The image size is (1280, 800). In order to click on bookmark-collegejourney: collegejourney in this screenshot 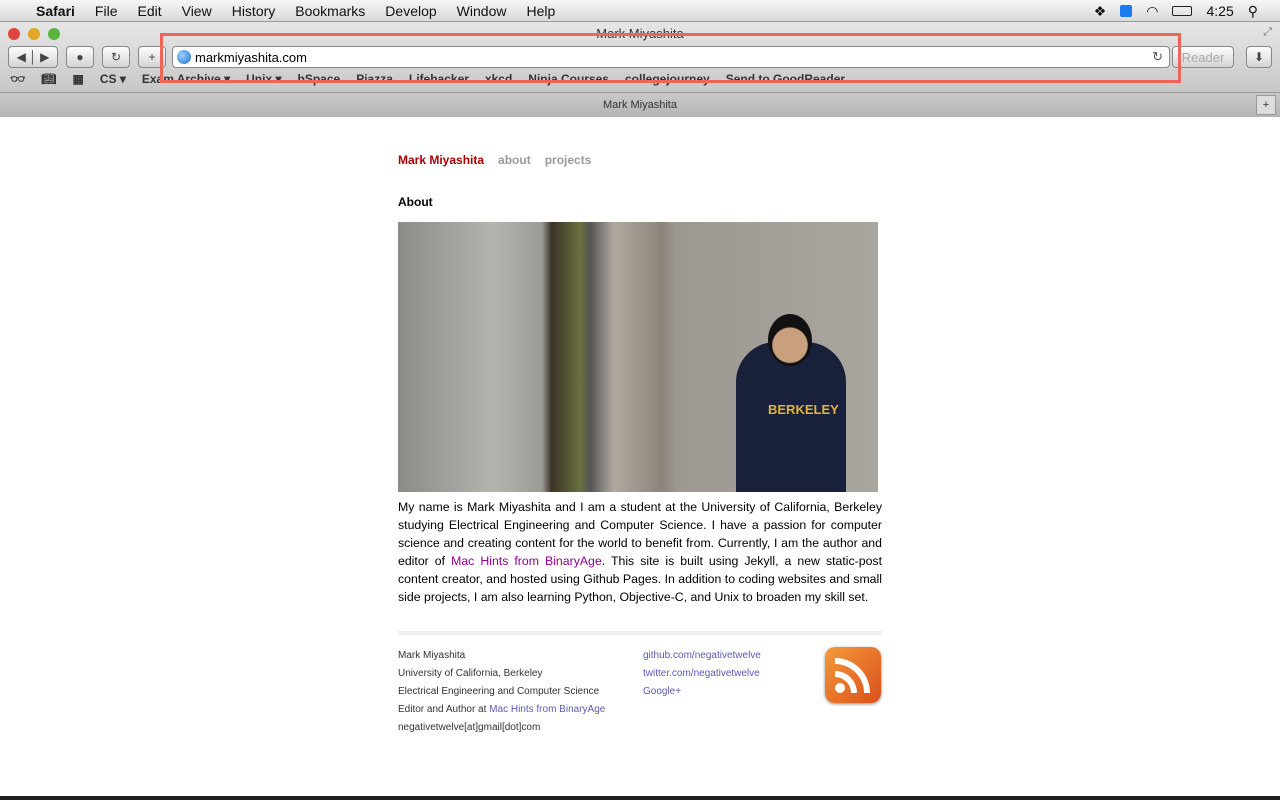, I will do `click(667, 79)`.